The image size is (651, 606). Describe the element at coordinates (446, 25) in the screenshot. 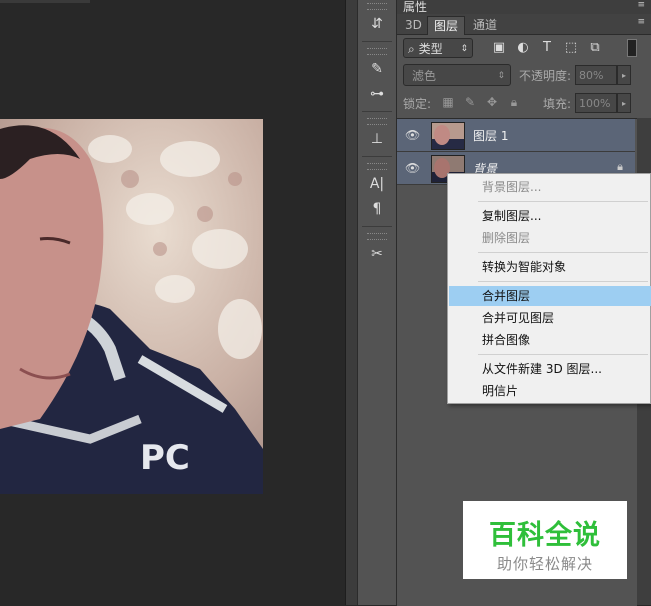

I see `tab-layers: 图层` at that location.